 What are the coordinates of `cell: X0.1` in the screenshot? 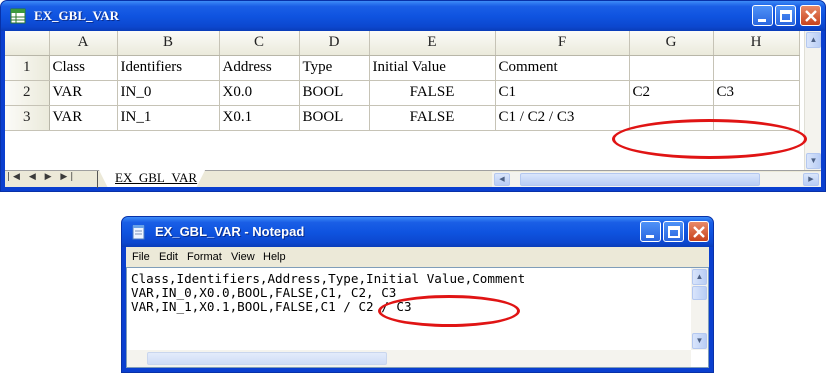 It's located at (259, 118).